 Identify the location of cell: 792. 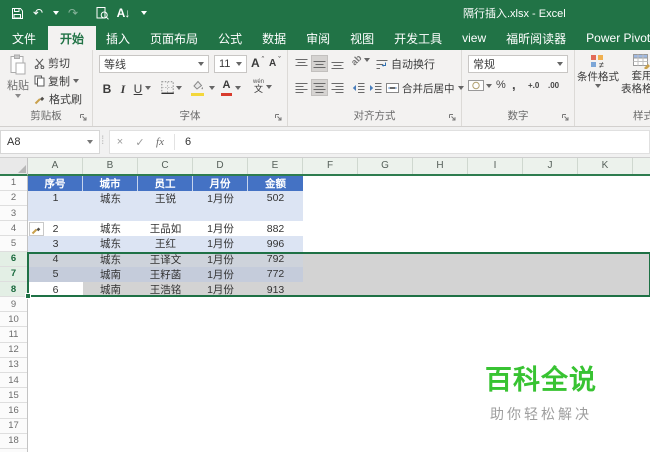
(275, 259).